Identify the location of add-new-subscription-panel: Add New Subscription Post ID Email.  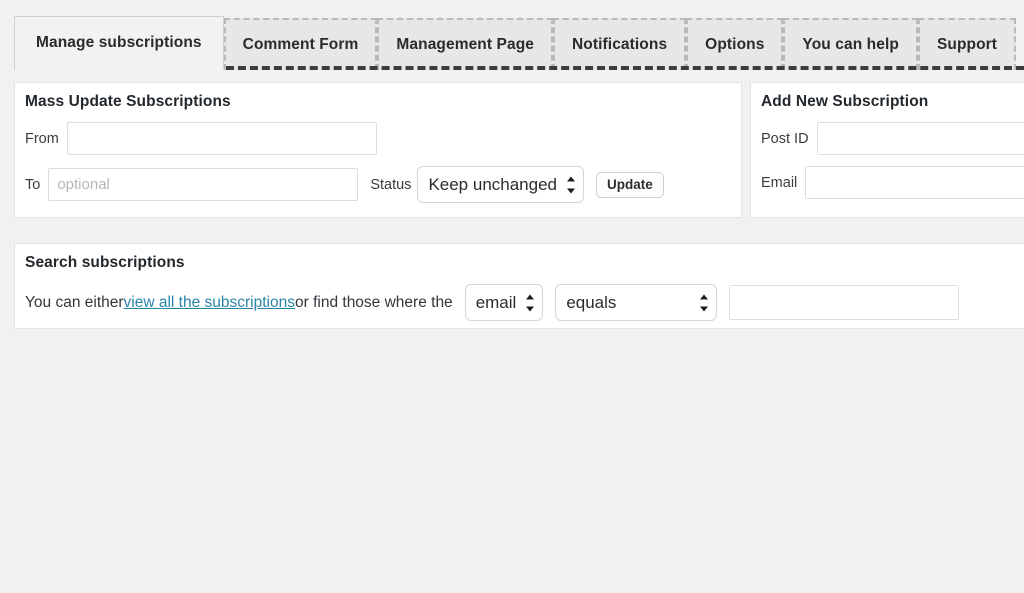
(887, 150).